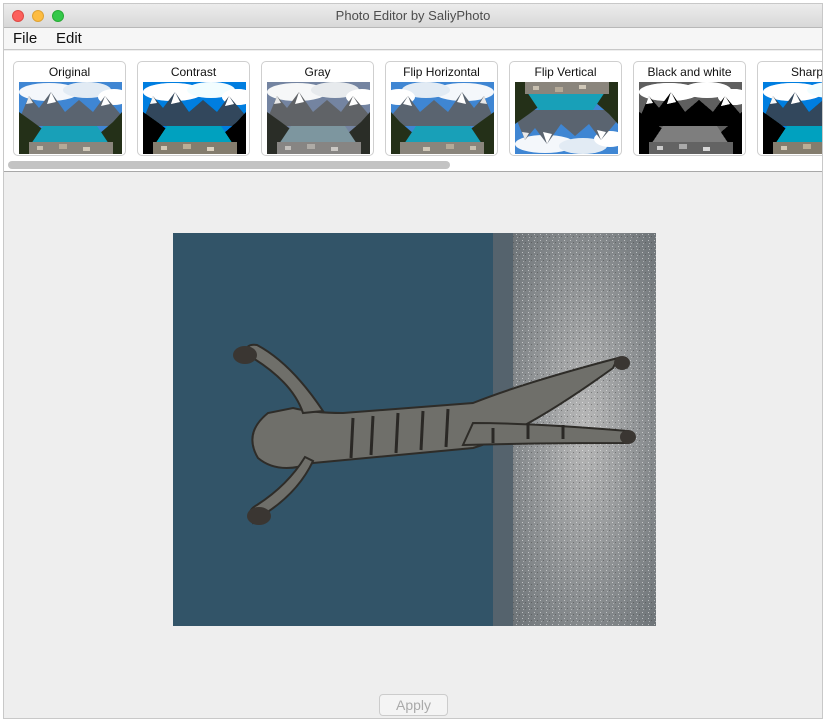 The height and width of the screenshot is (722, 826). What do you see at coordinates (318, 118) in the screenshot?
I see `filter-preview-gray` at bounding box center [318, 118].